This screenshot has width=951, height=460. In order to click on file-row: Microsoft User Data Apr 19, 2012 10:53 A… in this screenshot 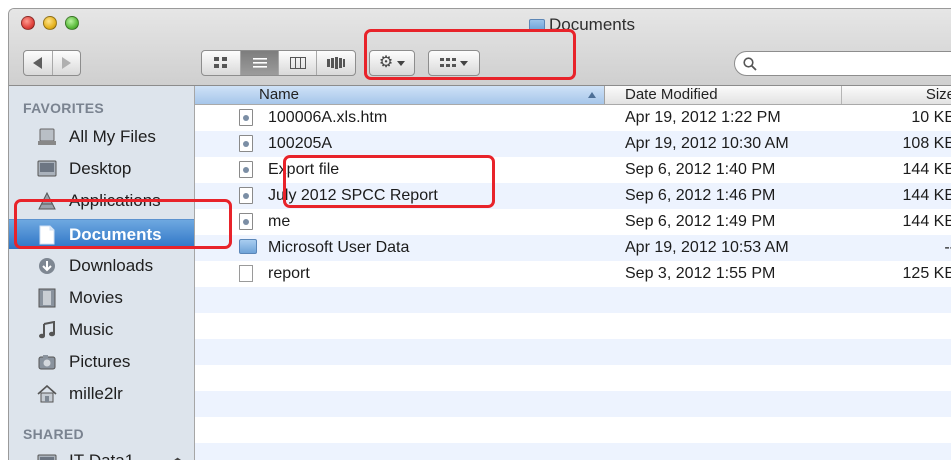, I will do `click(573, 248)`.